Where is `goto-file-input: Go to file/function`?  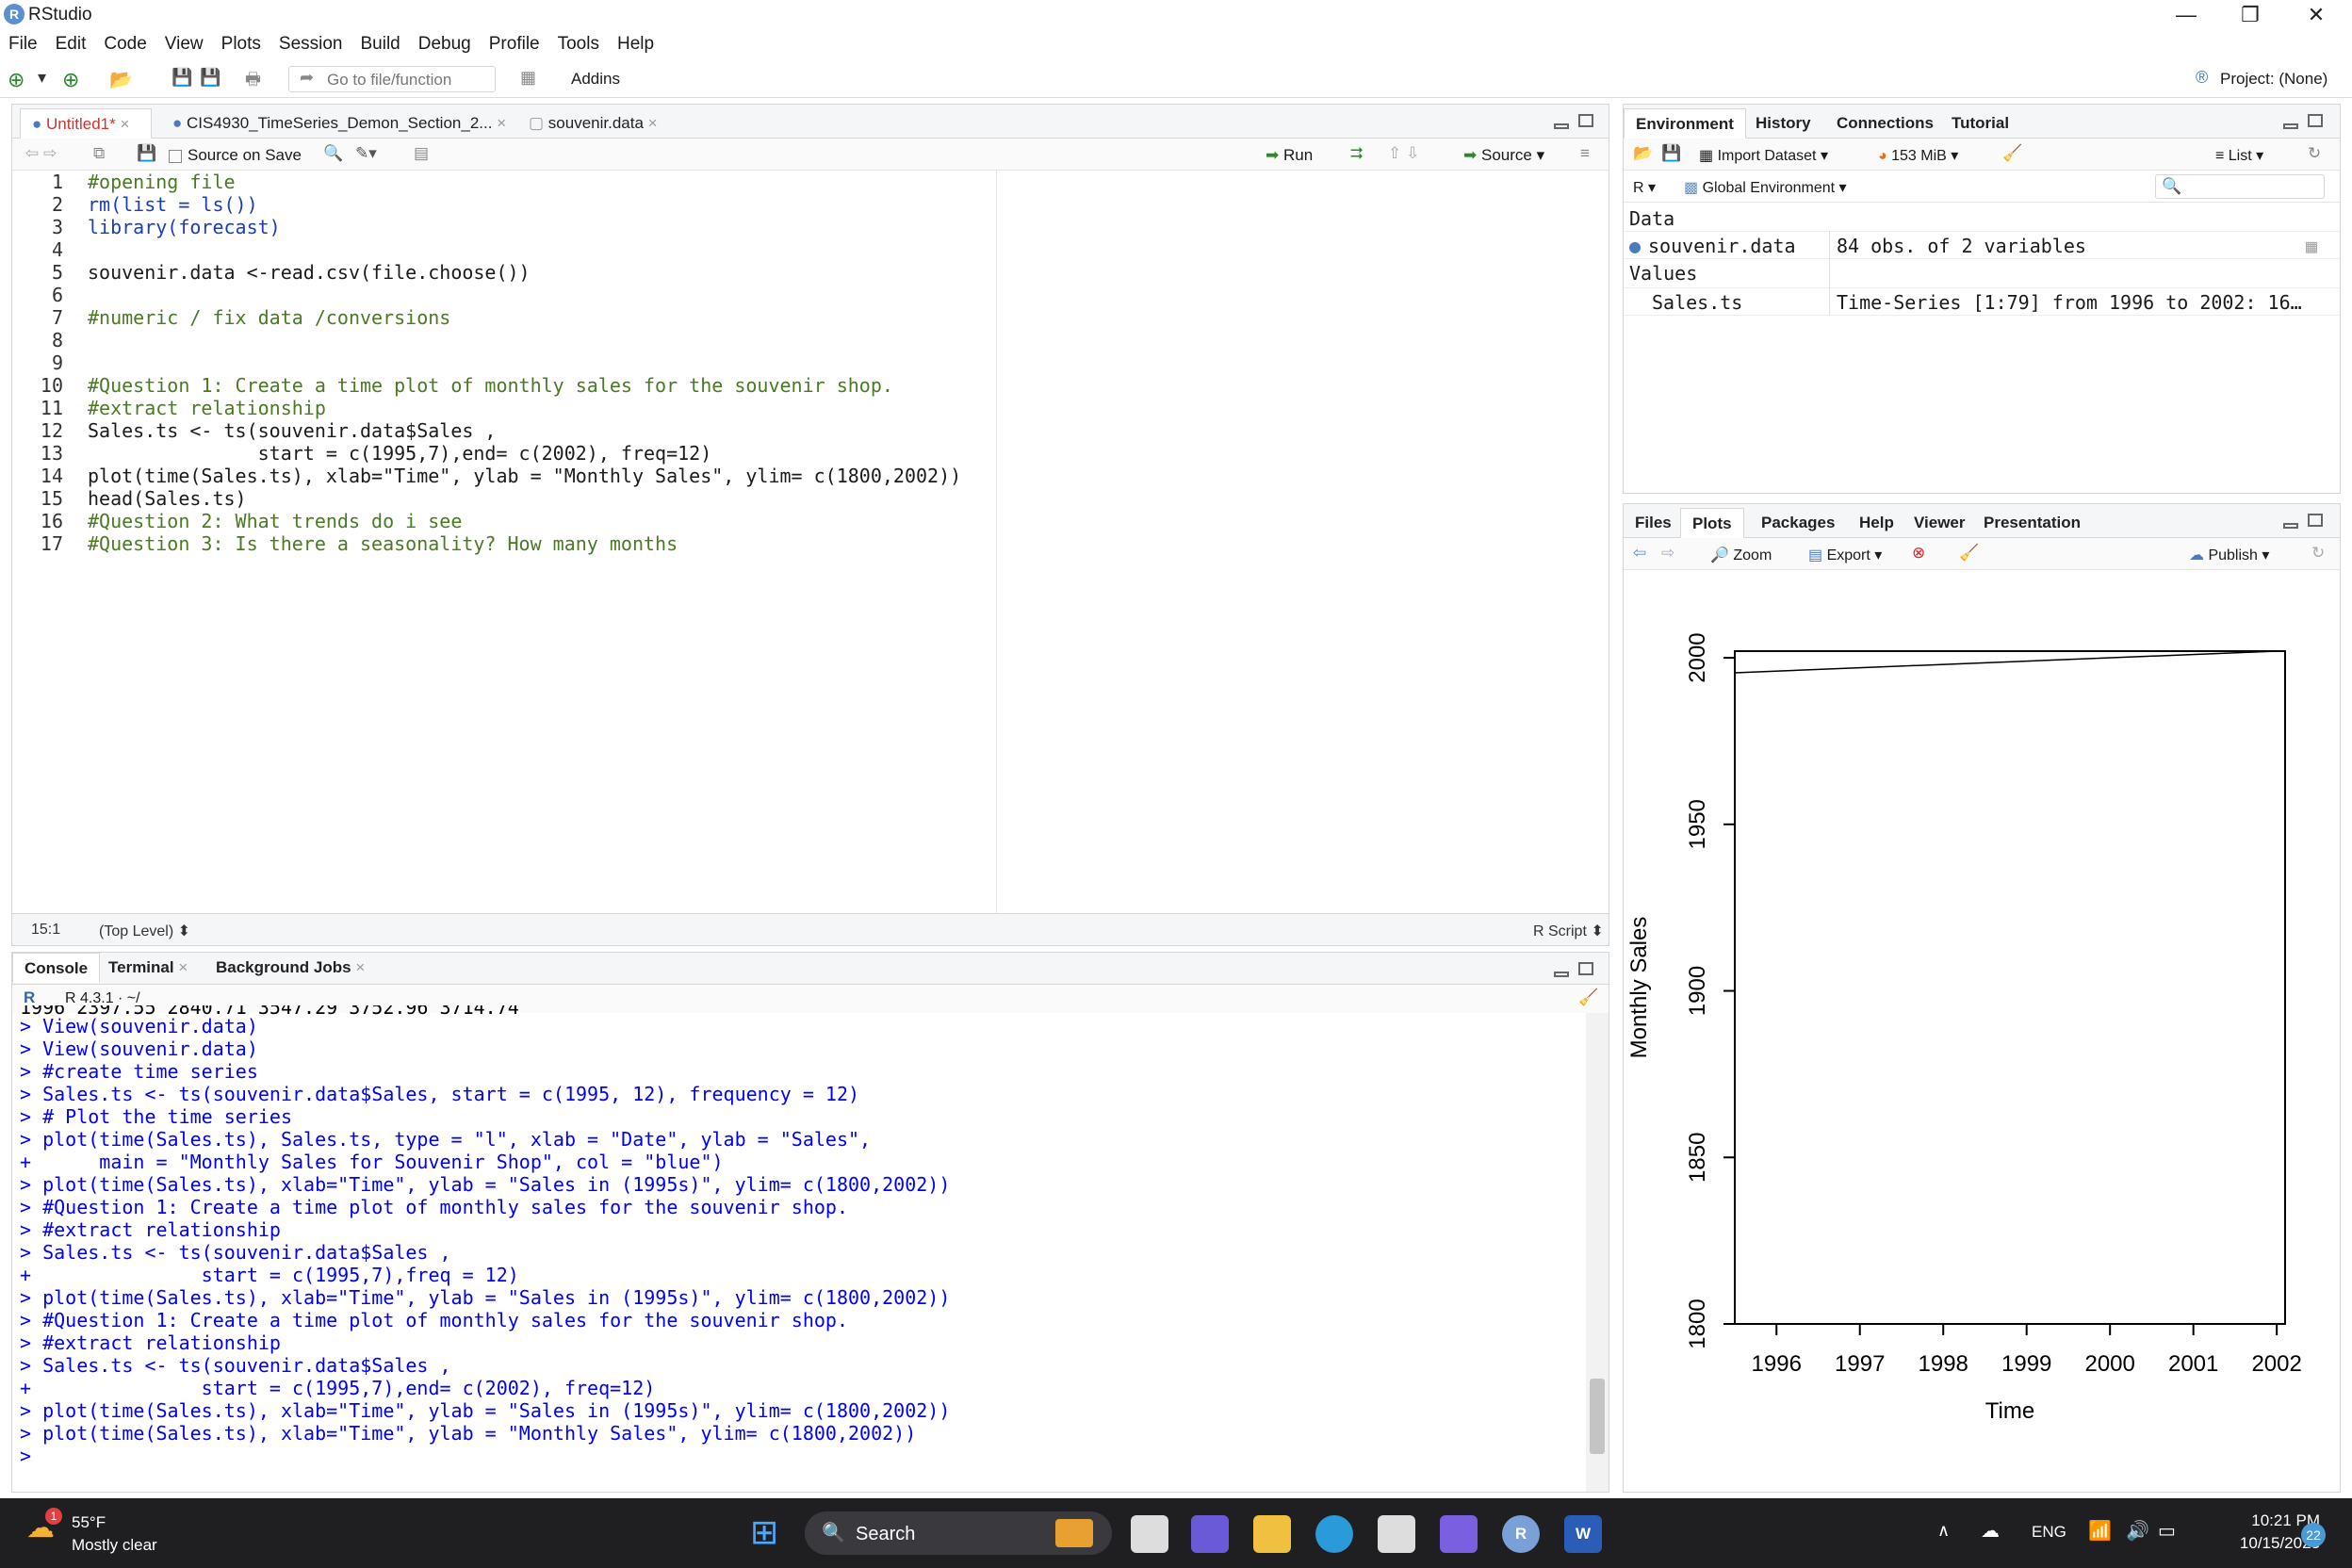
goto-file-input: Go to file/function is located at coordinates (392, 79).